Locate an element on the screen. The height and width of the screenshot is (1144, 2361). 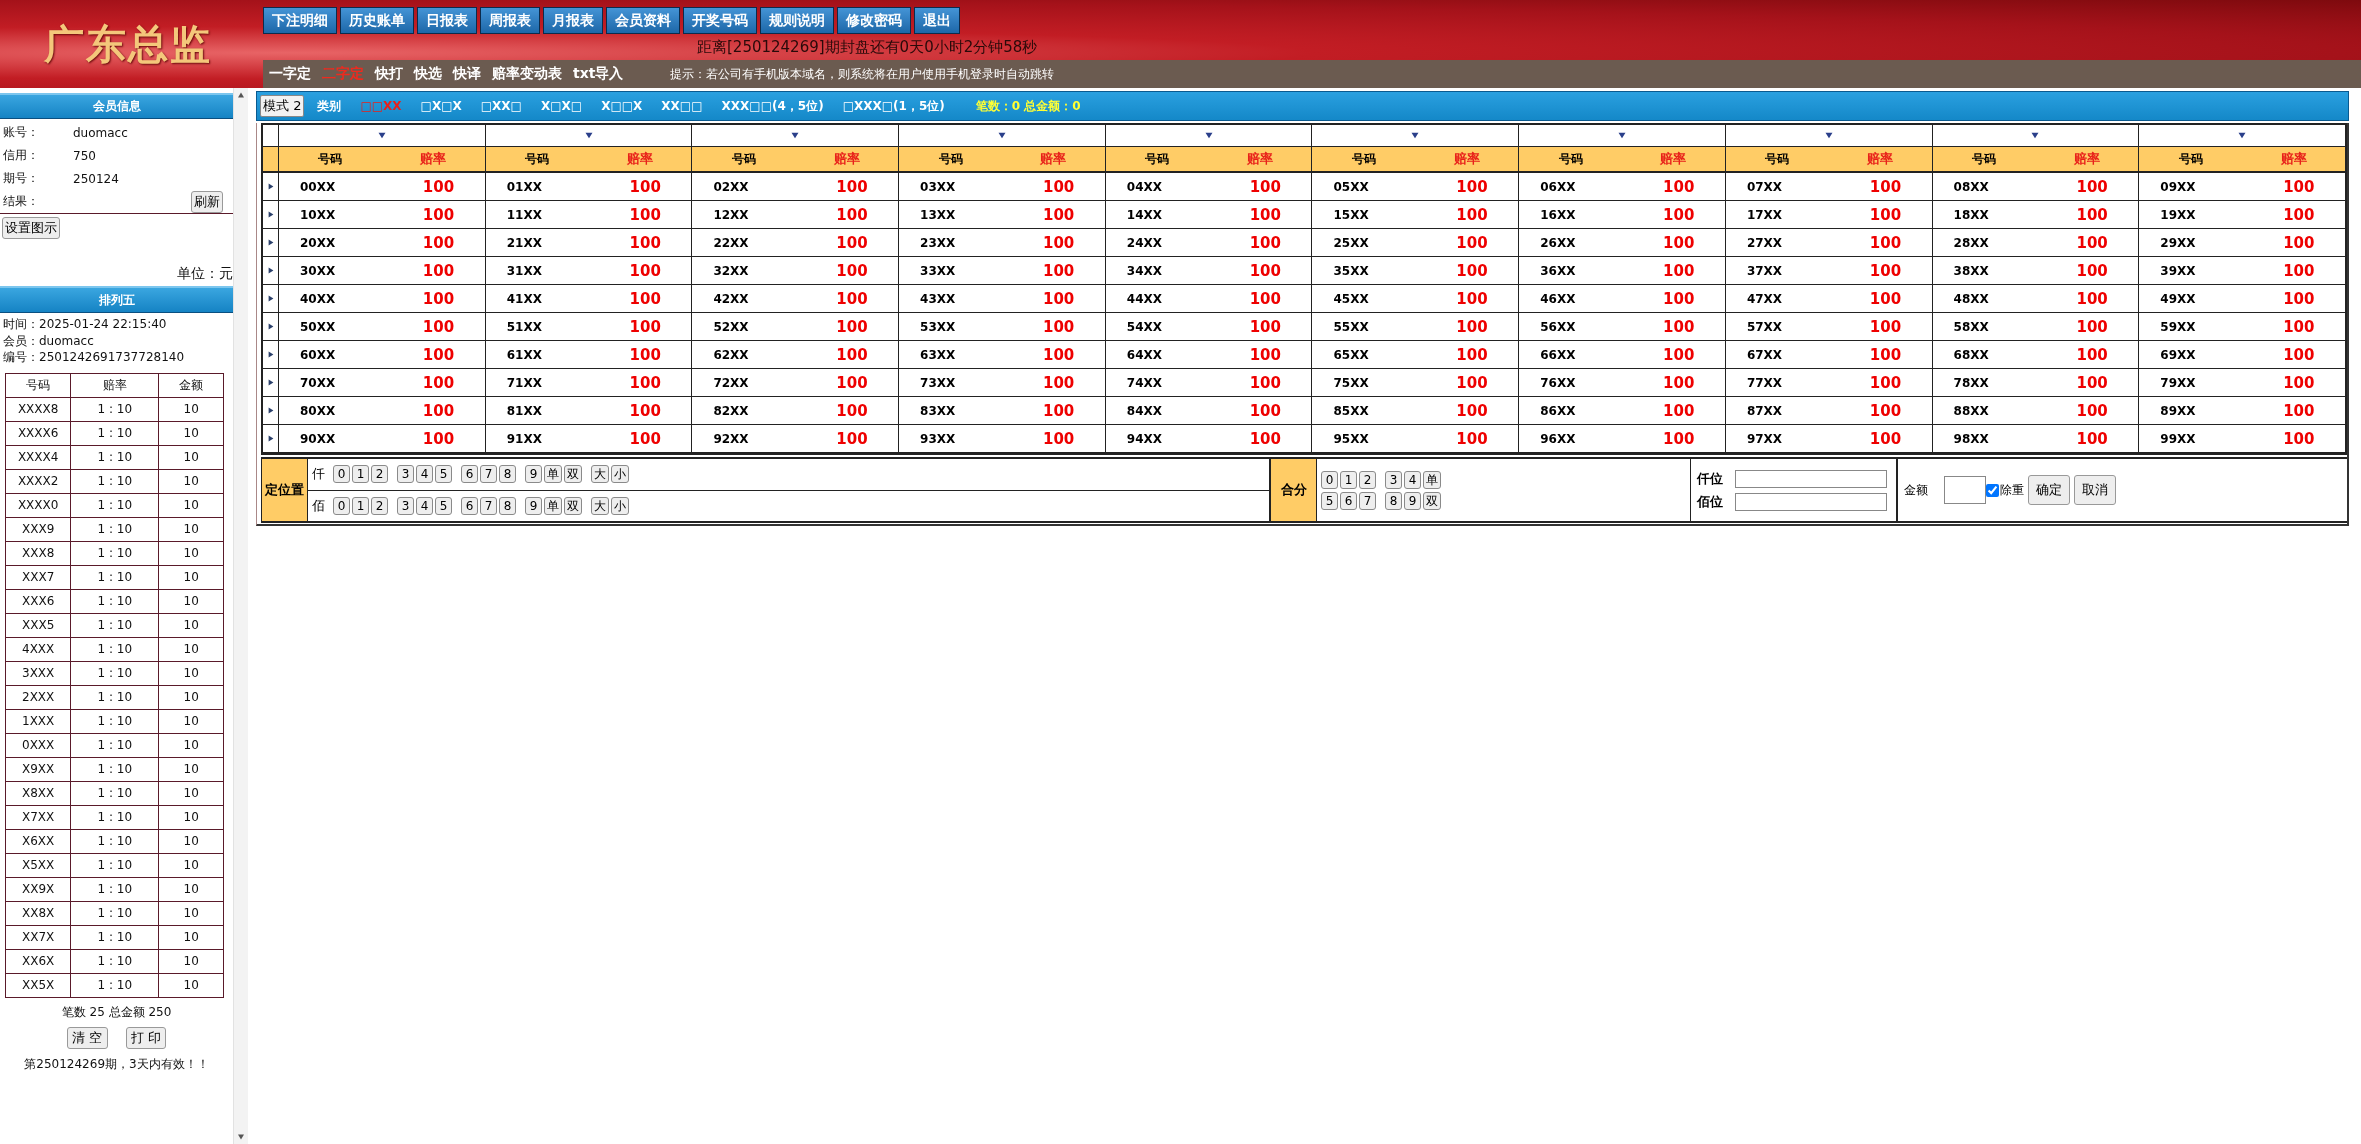
nav-button: 下注明细 is located at coordinates (300, 20).